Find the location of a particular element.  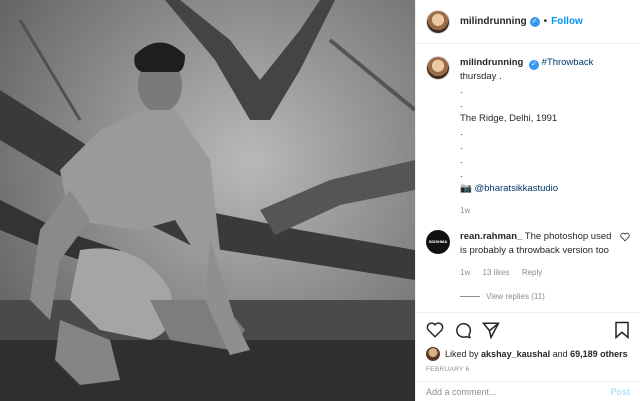

comment-likes: 13 likes is located at coordinates (495, 272).